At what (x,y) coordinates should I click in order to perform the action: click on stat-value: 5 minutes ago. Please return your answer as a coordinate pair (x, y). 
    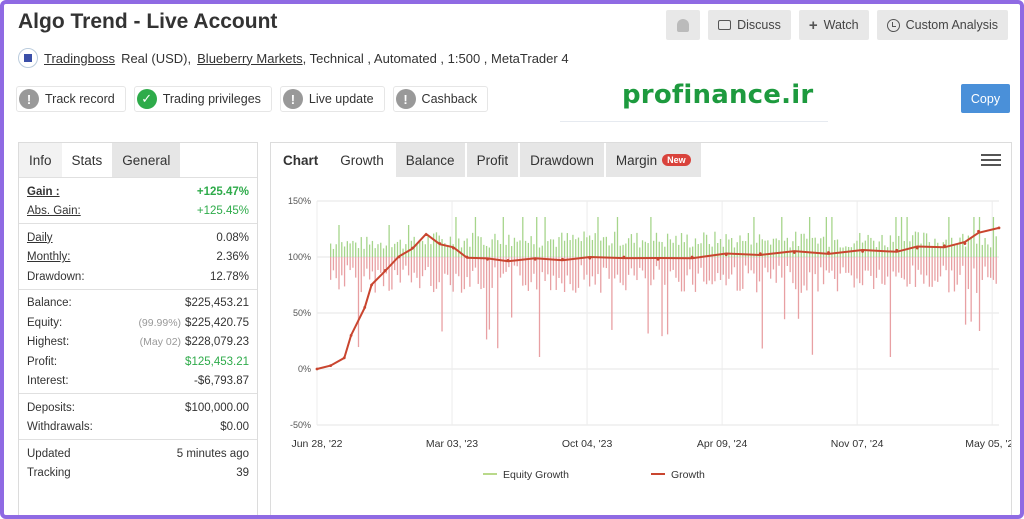
    Looking at the image, I should click on (212, 453).